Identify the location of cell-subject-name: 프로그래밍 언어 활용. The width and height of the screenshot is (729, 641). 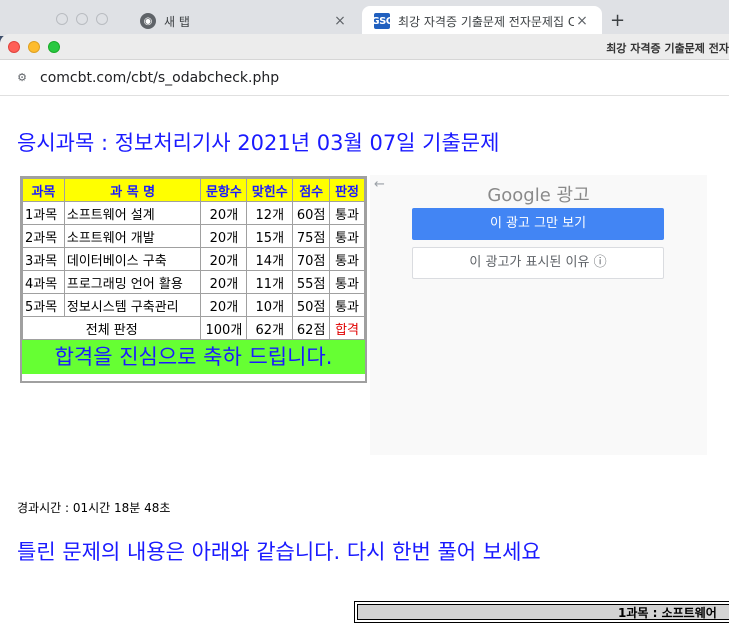
(132, 282).